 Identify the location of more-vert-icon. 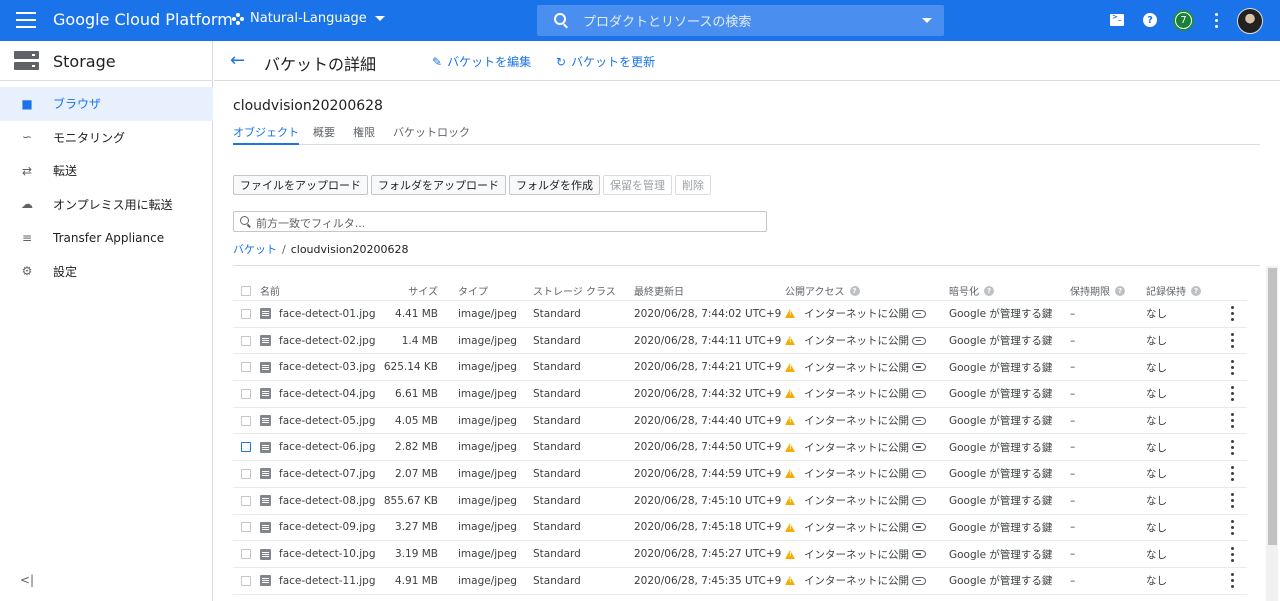
(1216, 20).